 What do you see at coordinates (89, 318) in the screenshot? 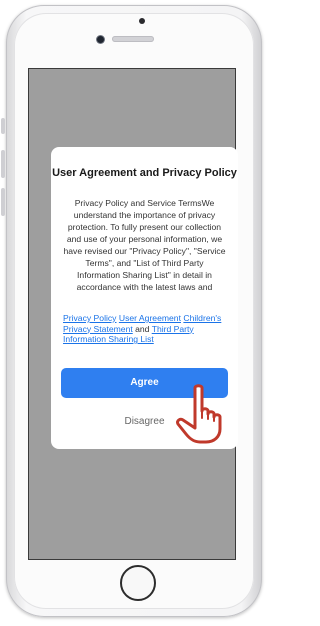
I see `privacy-policy-link: Privacy Policy` at bounding box center [89, 318].